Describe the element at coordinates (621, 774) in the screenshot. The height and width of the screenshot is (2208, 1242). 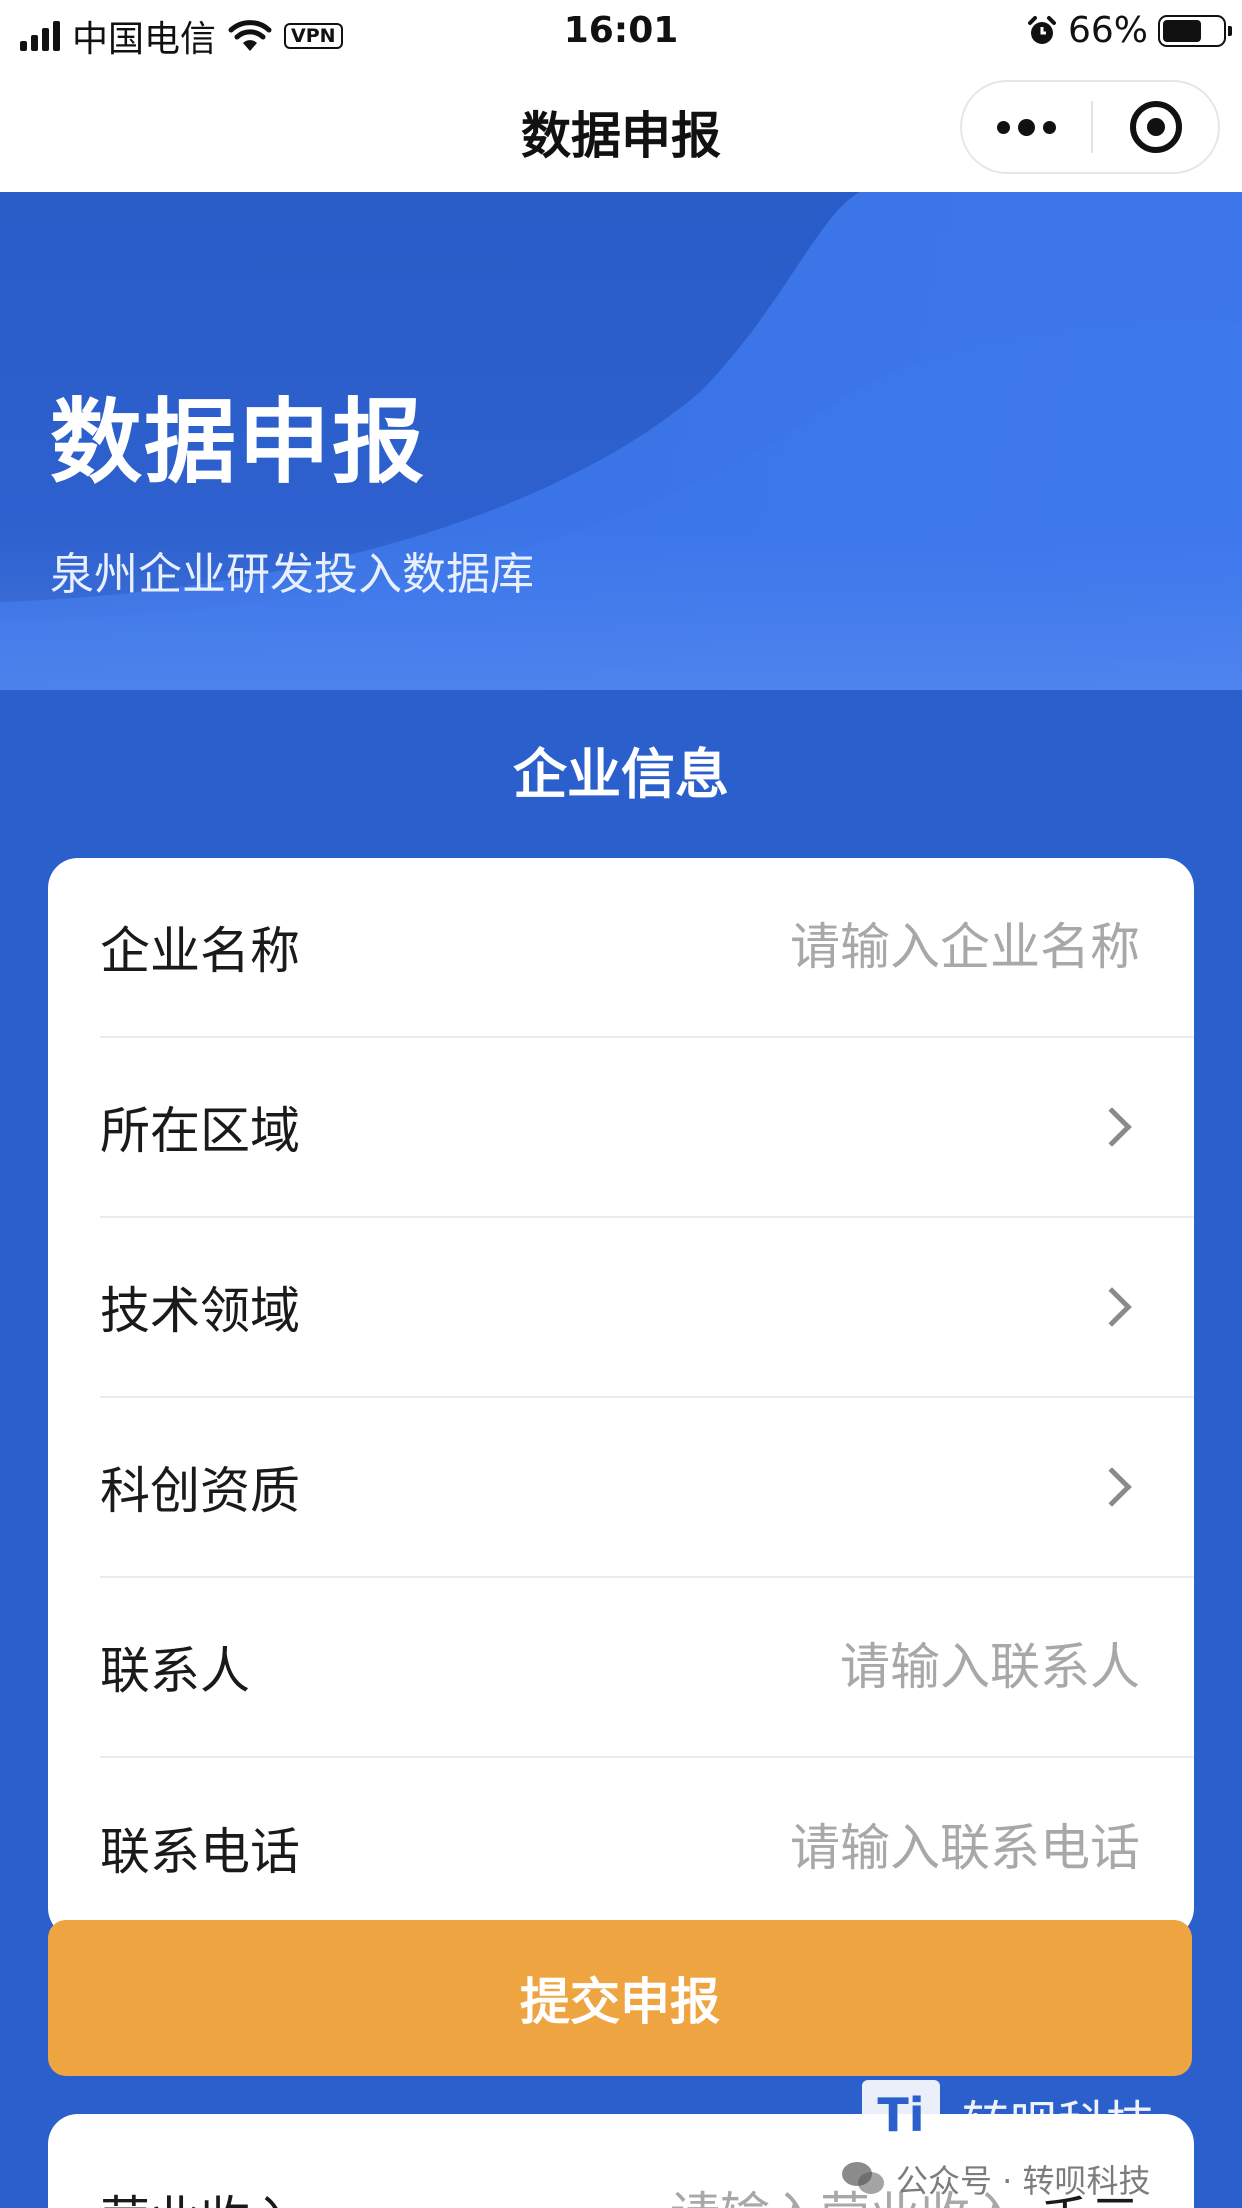
I see `section-title: 企业信息` at that location.